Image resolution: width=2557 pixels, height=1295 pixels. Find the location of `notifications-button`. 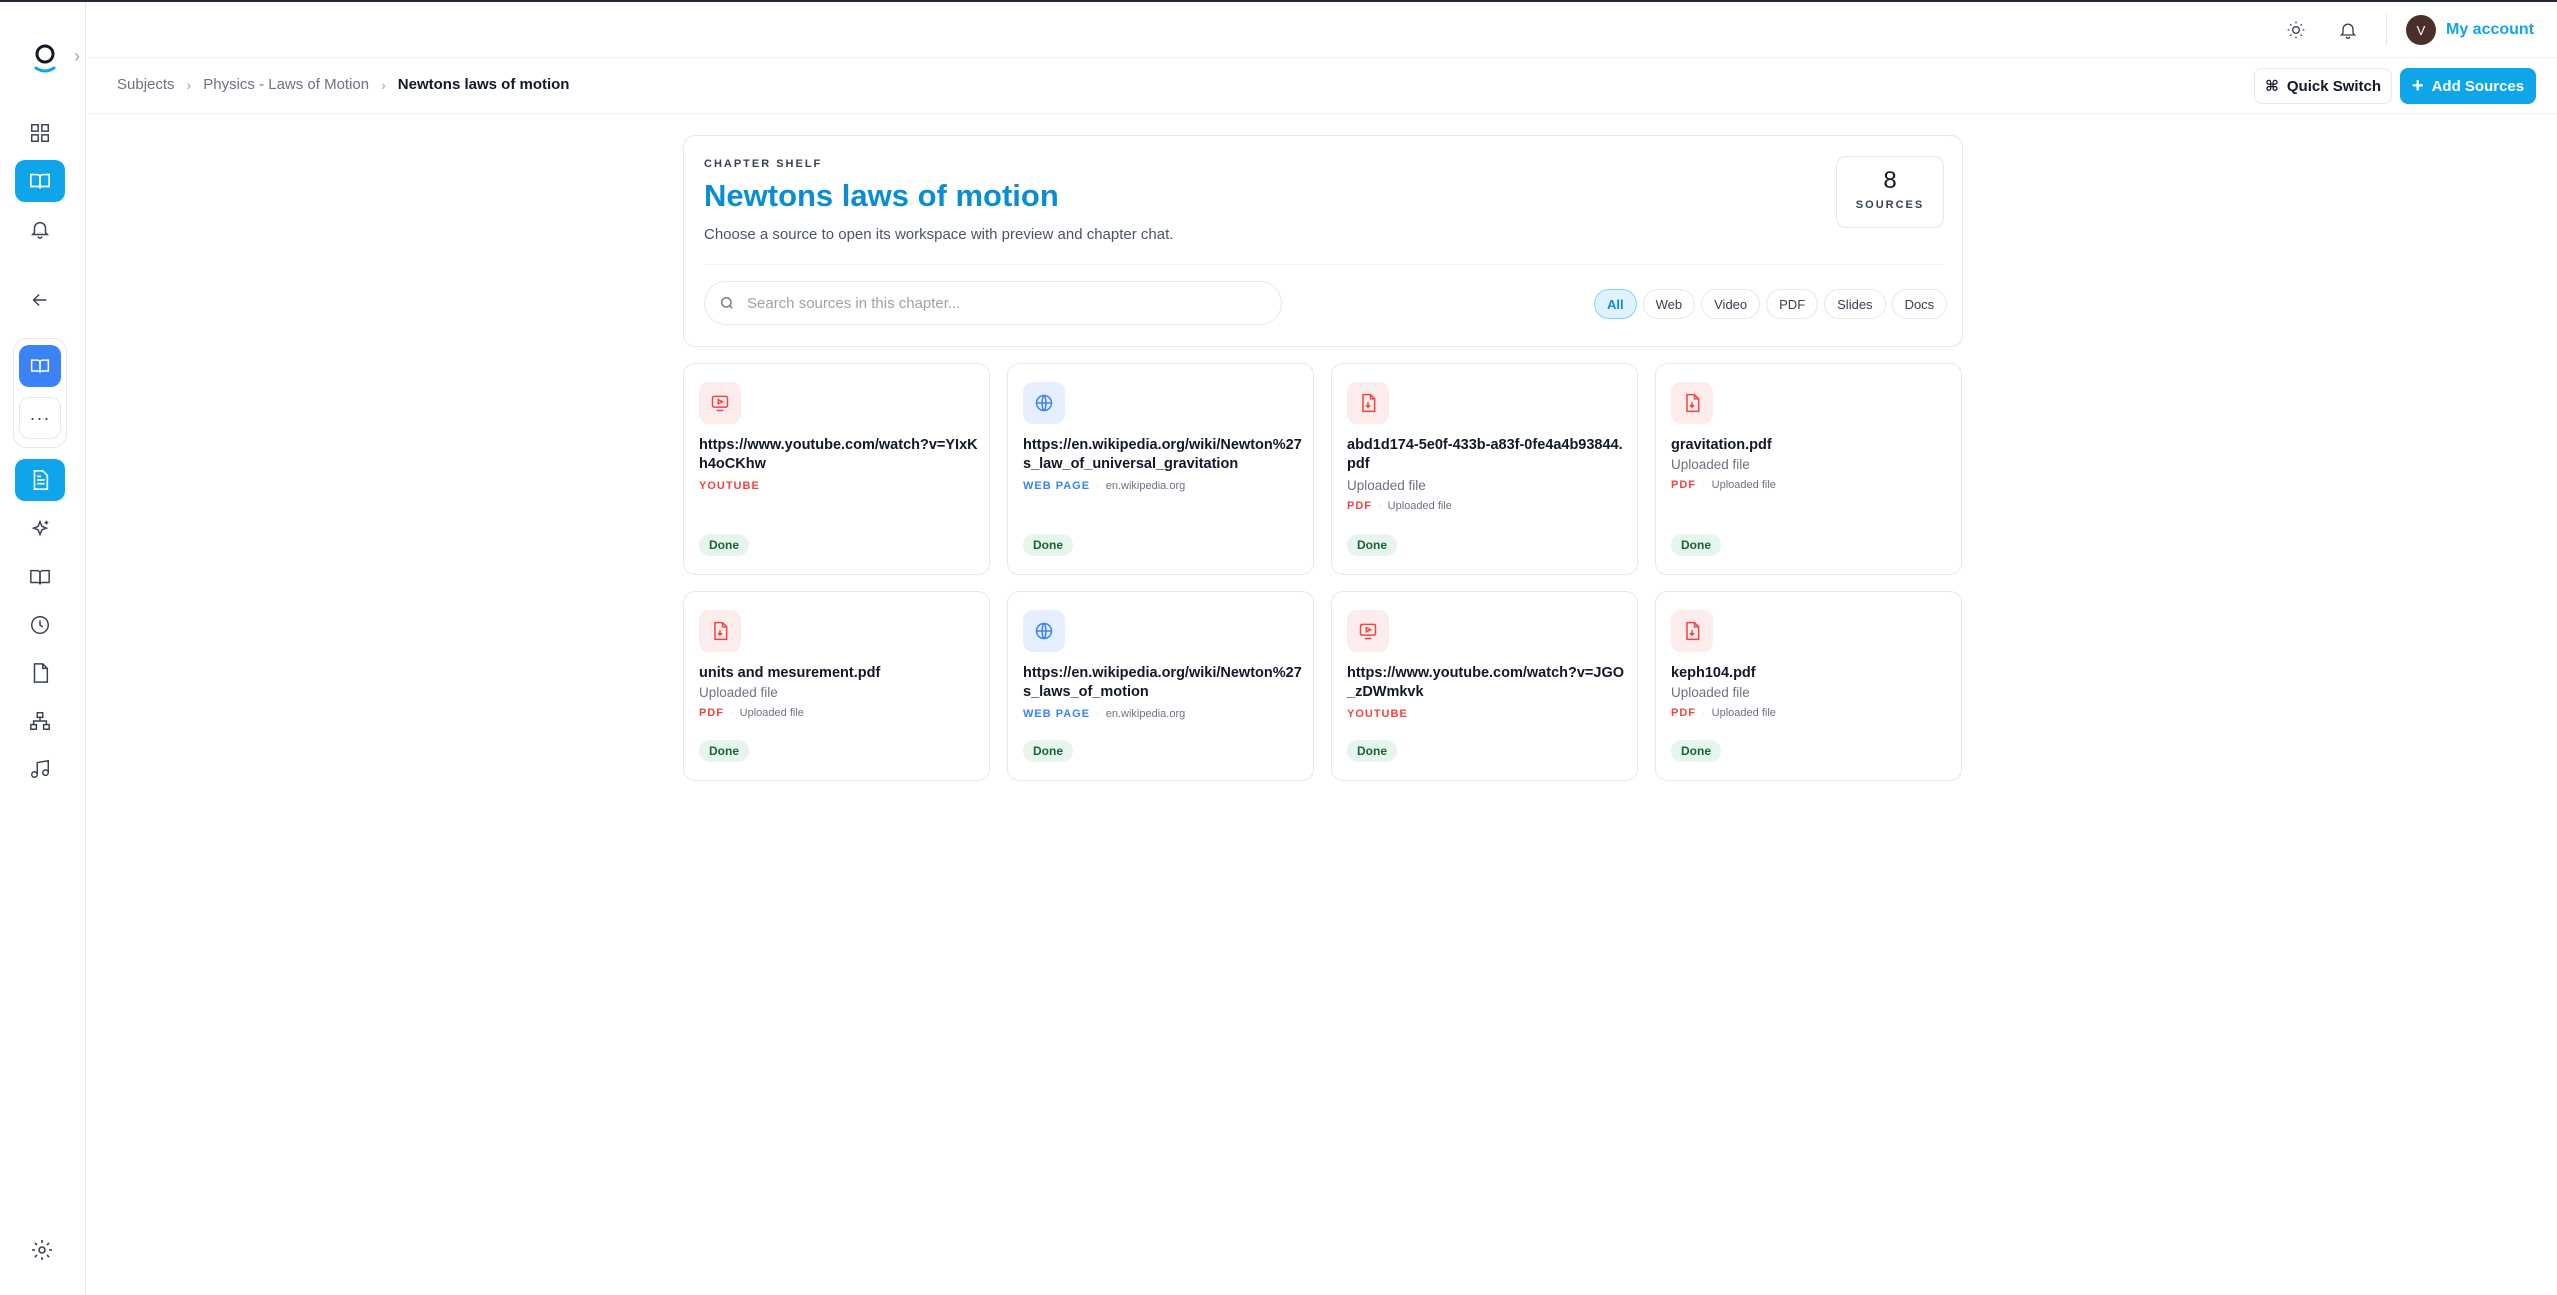

notifications-button is located at coordinates (2348, 30).